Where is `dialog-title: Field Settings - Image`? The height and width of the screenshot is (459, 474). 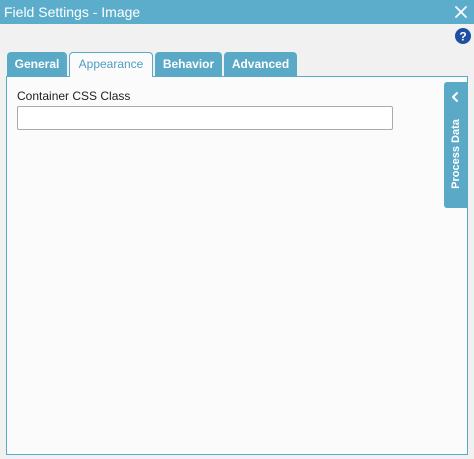 dialog-title: Field Settings - Image is located at coordinates (72, 12).